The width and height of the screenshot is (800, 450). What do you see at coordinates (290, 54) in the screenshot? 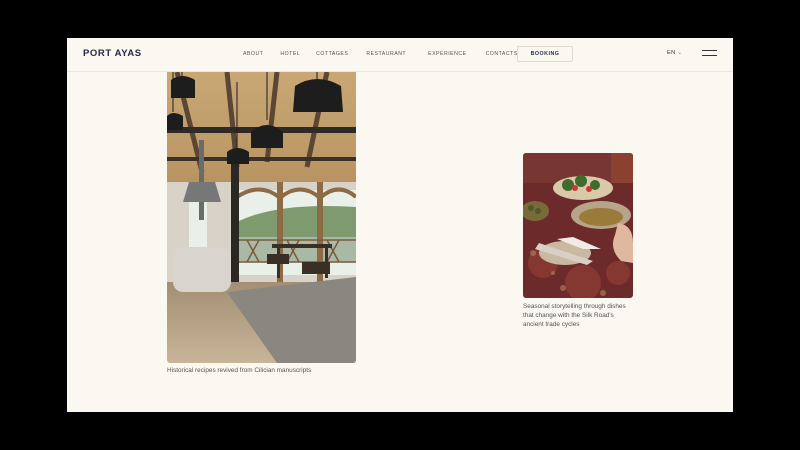
I see `nav-hotel: HOTEL` at bounding box center [290, 54].